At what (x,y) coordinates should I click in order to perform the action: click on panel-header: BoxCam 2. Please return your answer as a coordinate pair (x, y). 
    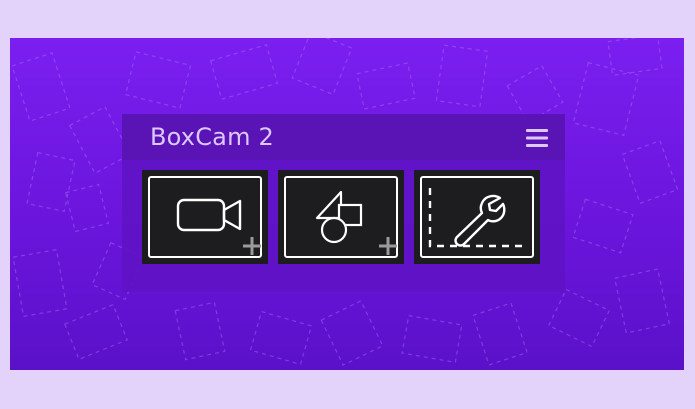
    Looking at the image, I should click on (343, 137).